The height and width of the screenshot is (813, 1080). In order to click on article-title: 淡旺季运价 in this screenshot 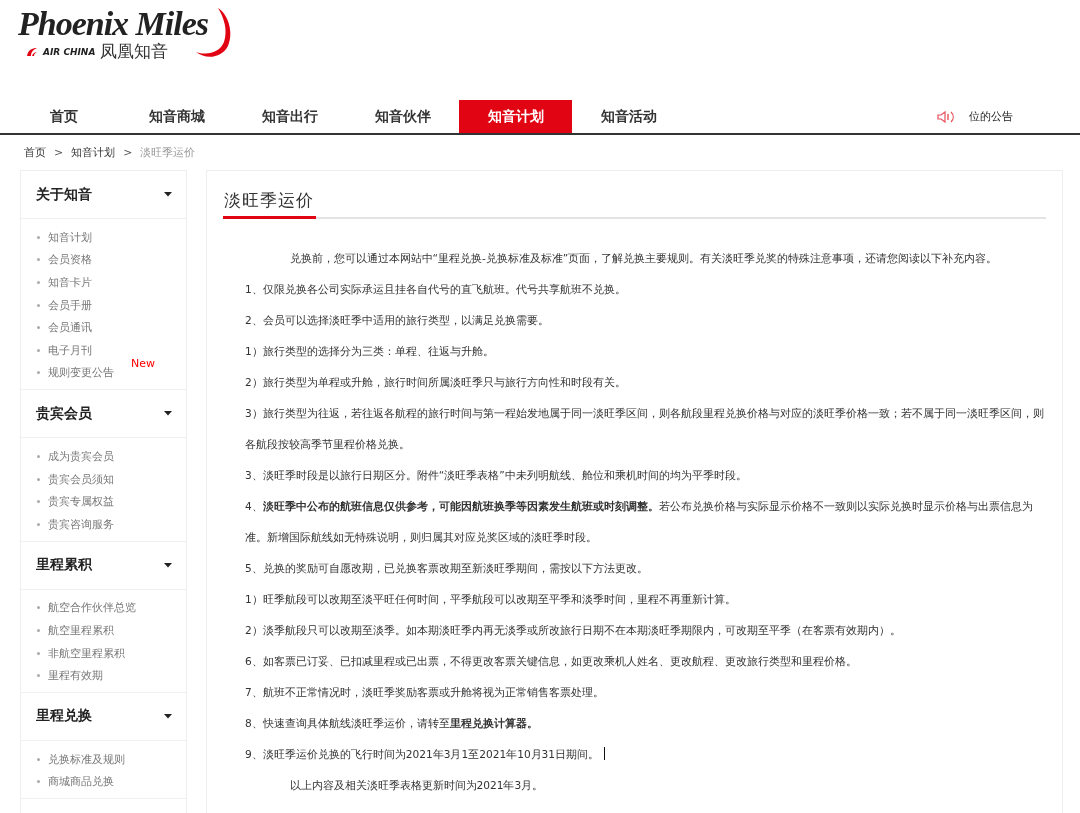, I will do `click(269, 204)`.